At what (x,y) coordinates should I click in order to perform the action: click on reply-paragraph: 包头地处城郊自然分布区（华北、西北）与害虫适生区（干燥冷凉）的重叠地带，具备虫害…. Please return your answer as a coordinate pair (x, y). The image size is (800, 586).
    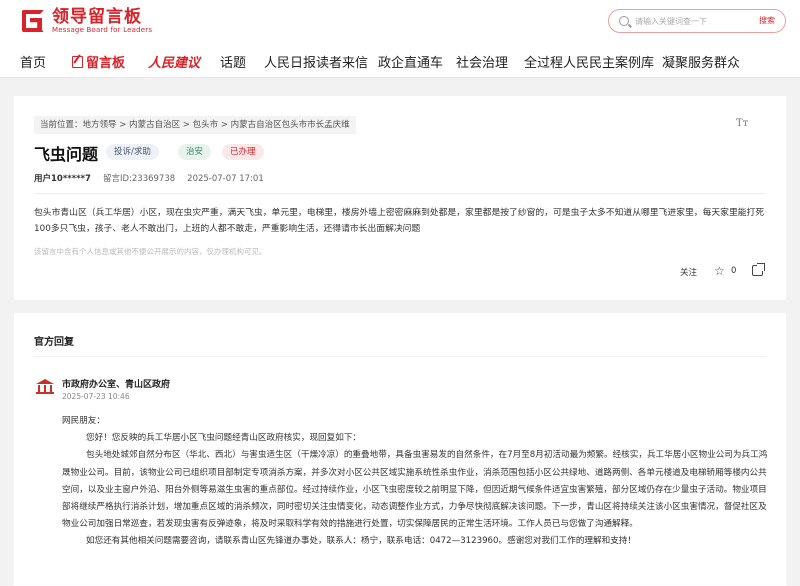
    Looking at the image, I should click on (415, 490).